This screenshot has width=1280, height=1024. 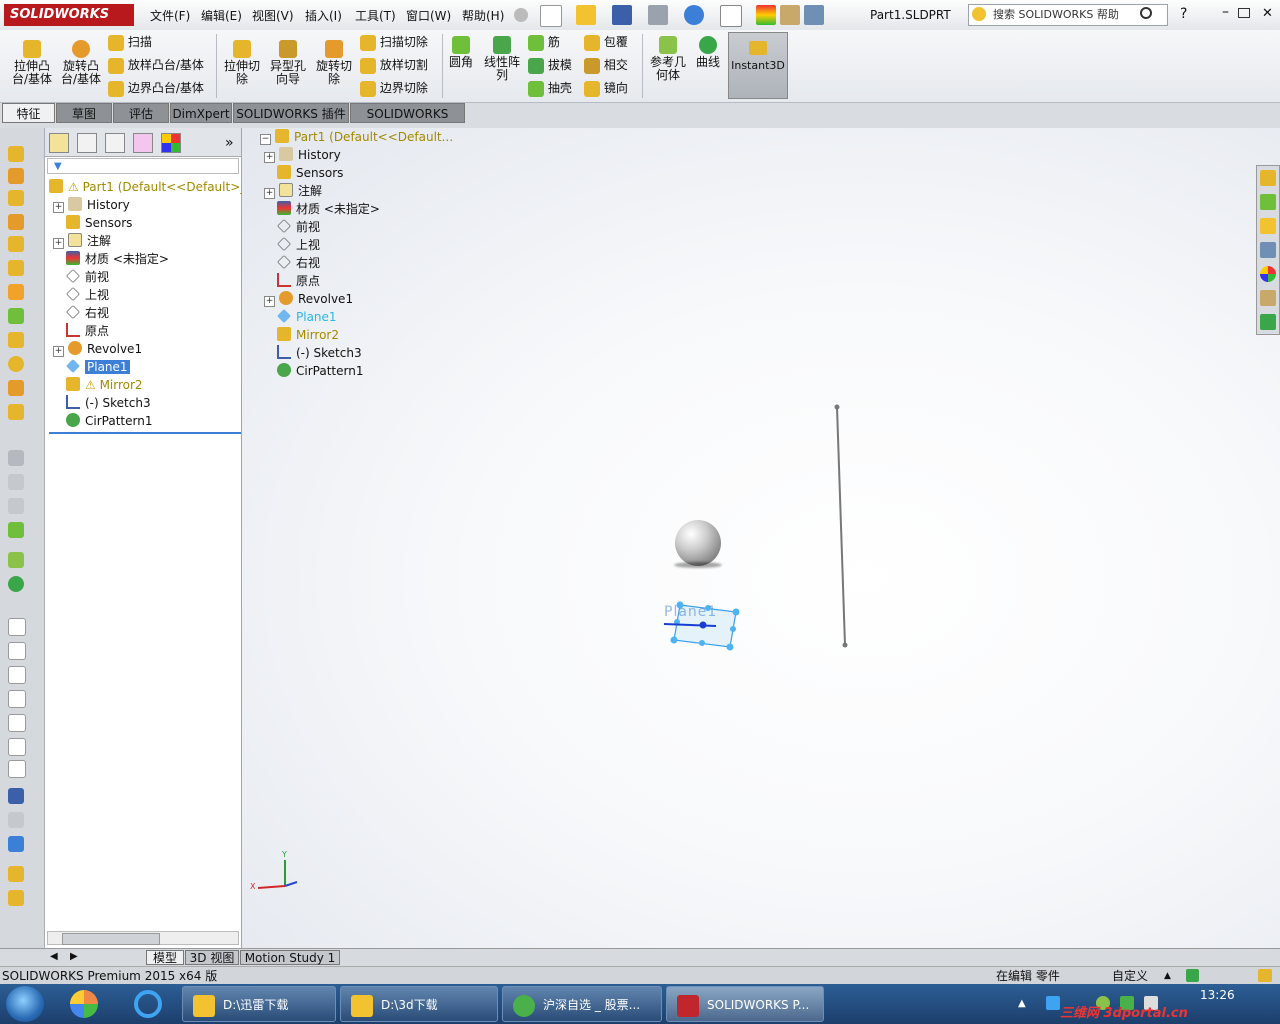 What do you see at coordinates (17, 769) in the screenshot?
I see `view-iso-icon` at bounding box center [17, 769].